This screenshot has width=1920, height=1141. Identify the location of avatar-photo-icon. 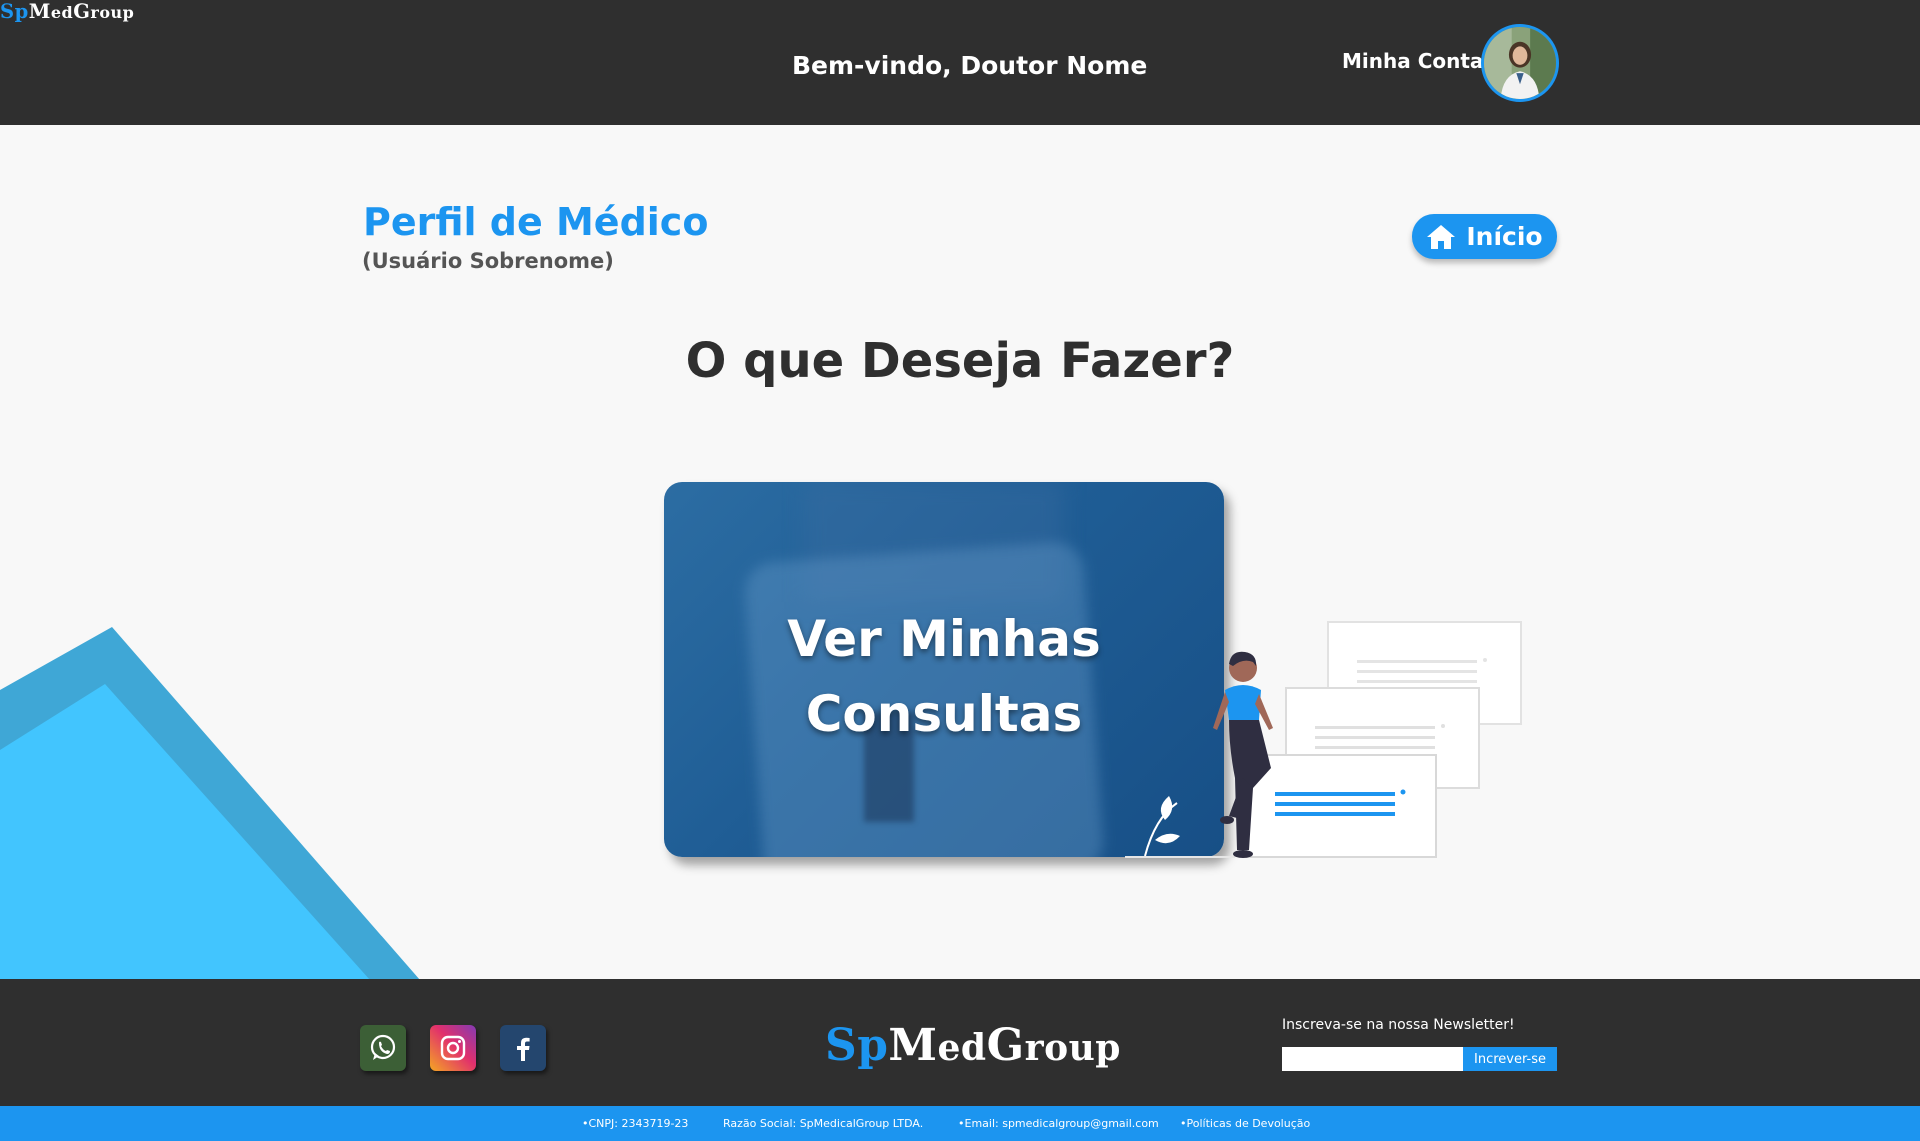
(1520, 63).